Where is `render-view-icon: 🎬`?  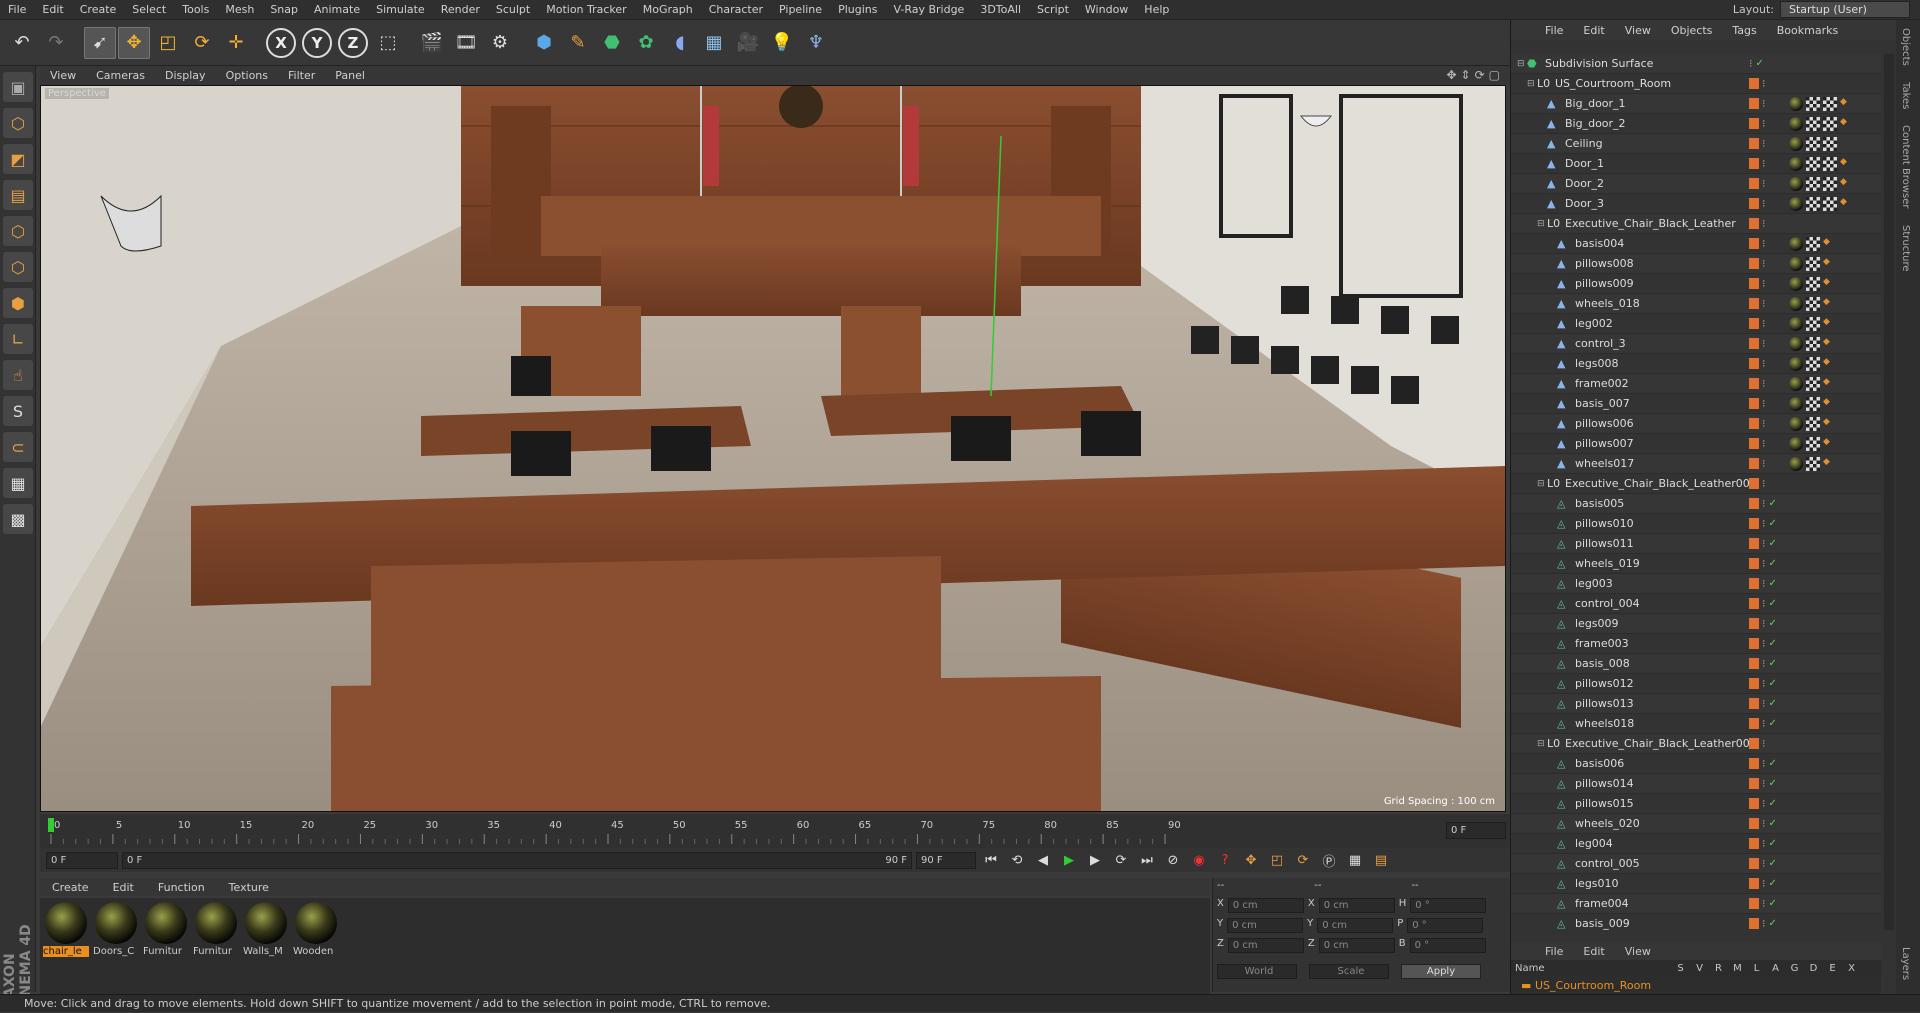
render-view-icon: 🎬 is located at coordinates (432, 43).